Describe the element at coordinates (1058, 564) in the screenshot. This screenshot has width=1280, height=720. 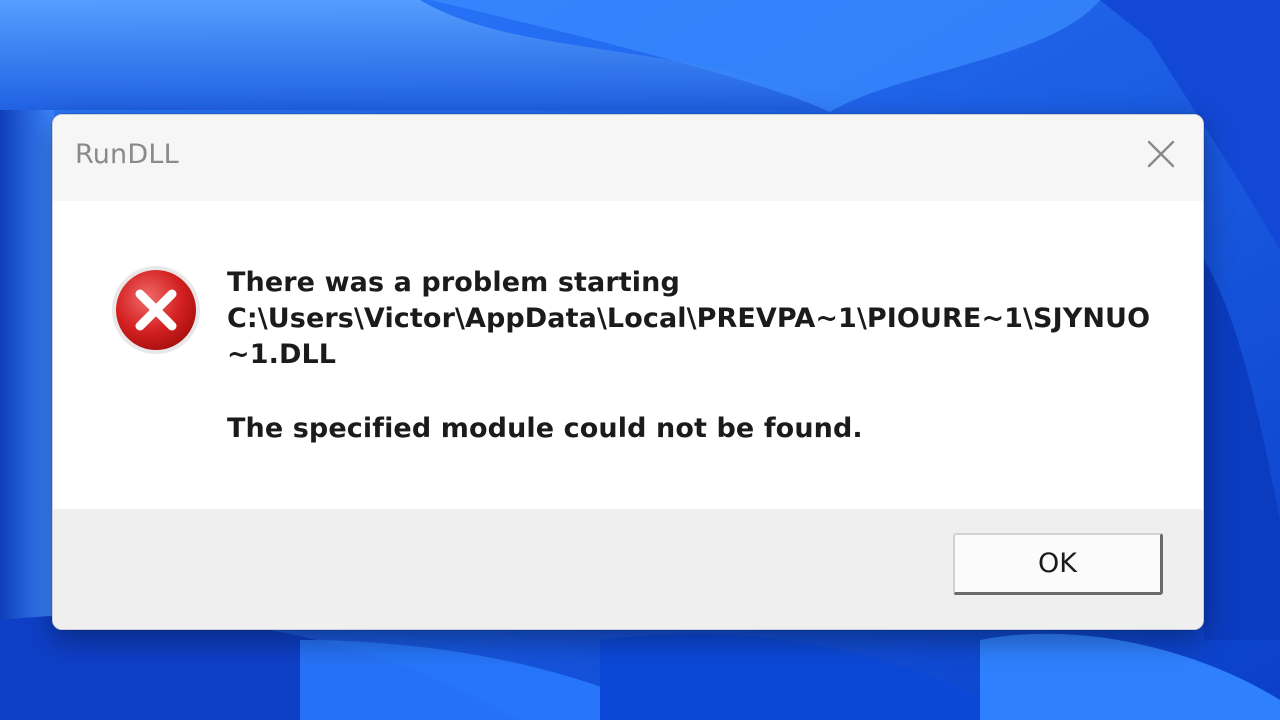
I see `ok-button: OK` at that location.